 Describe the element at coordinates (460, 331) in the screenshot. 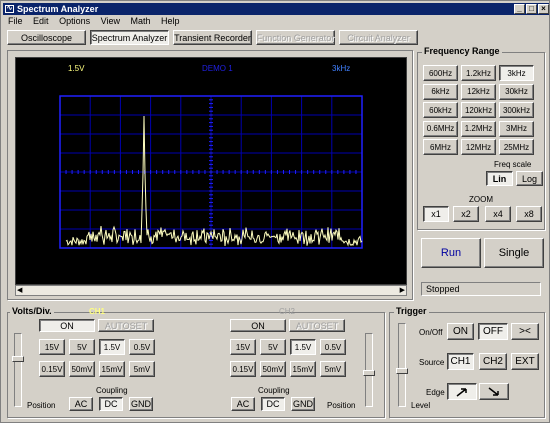

I see `trigger-on-button: ON` at that location.